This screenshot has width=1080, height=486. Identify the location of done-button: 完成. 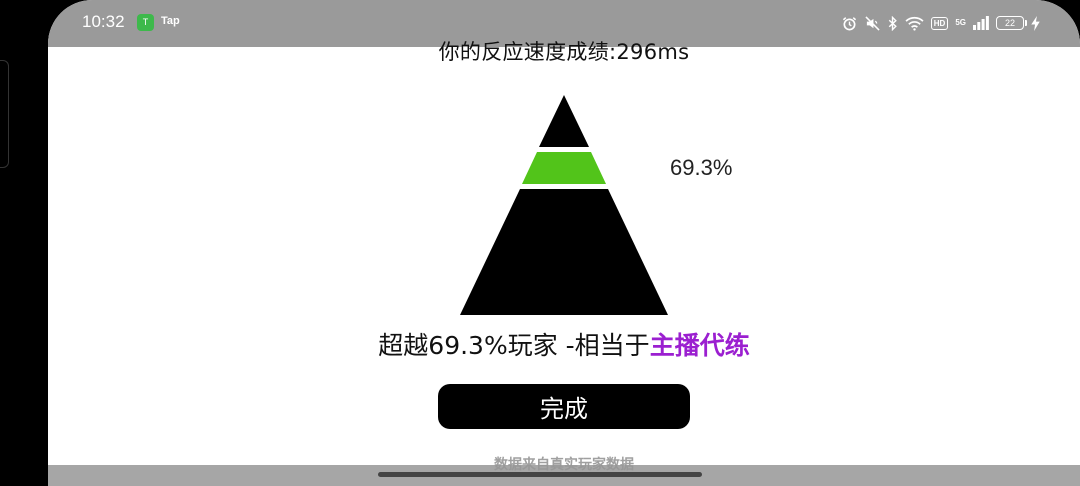
(564, 406).